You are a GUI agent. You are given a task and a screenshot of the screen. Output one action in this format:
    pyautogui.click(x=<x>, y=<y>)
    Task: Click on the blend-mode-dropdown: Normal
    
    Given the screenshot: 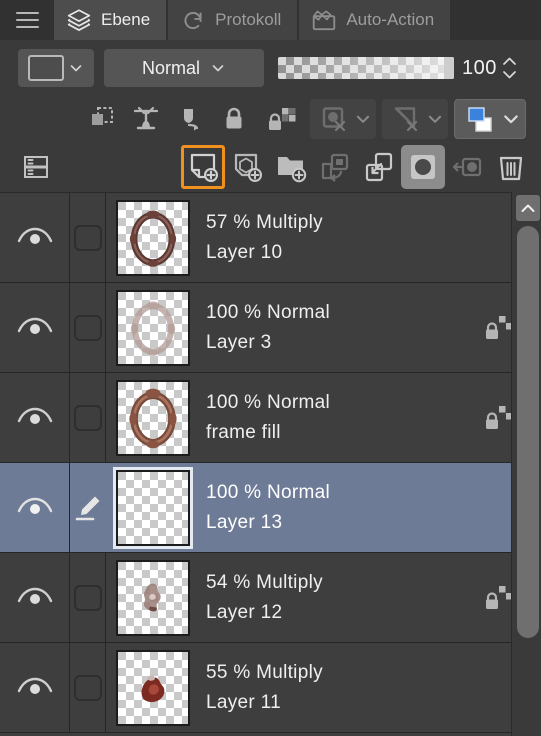 What is the action you would take?
    pyautogui.click(x=184, y=68)
    